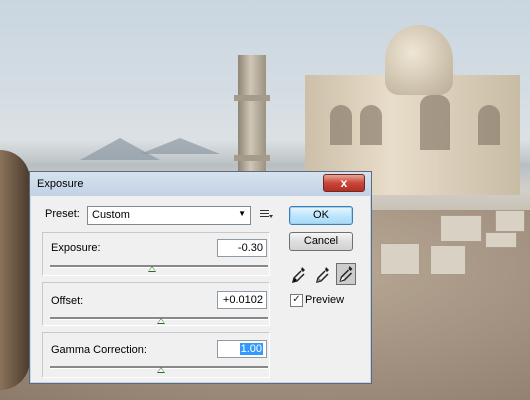  What do you see at coordinates (266, 214) in the screenshot?
I see `preset-options-icon` at bounding box center [266, 214].